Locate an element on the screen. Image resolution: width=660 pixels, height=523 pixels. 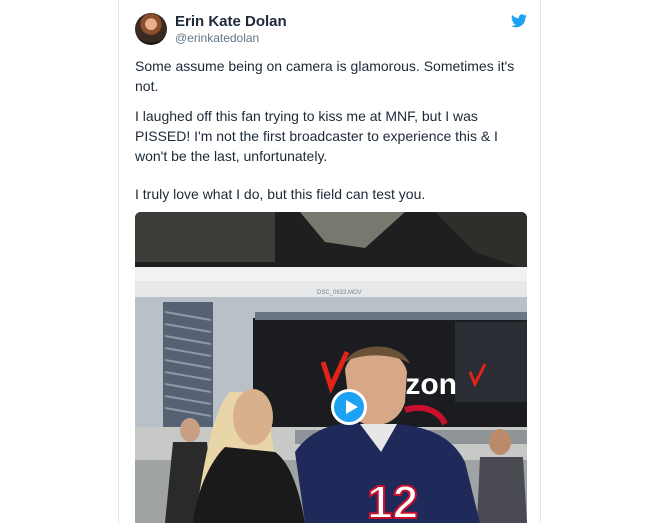
author-name: Erin Kate Dolan is located at coordinates (231, 21).